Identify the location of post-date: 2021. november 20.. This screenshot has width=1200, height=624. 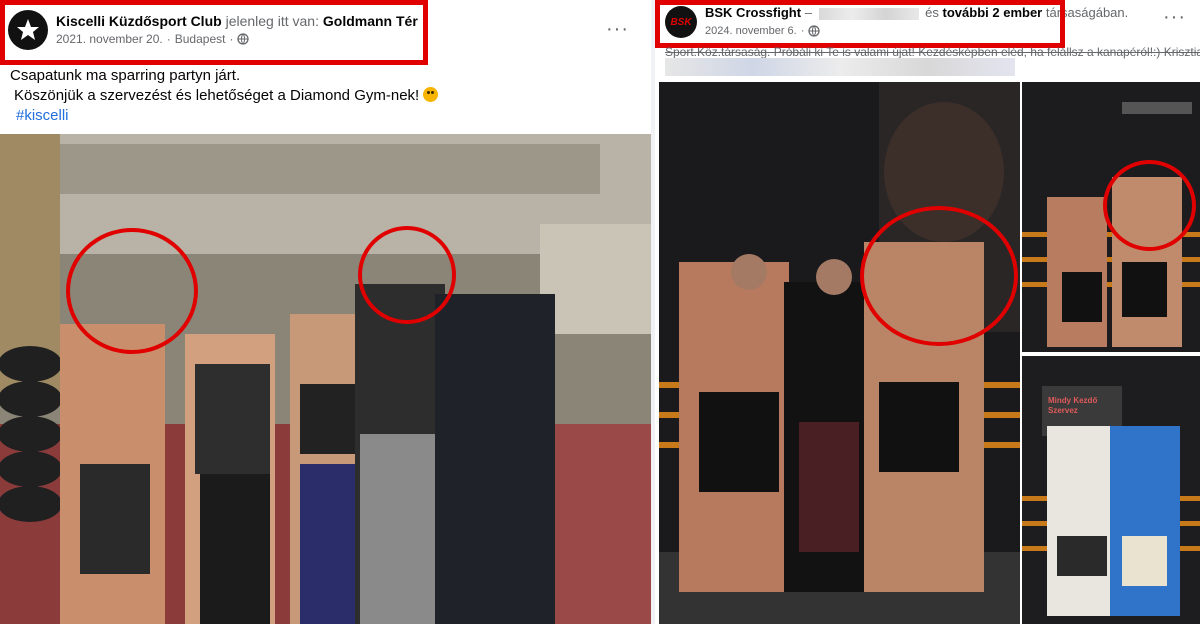
(109, 39).